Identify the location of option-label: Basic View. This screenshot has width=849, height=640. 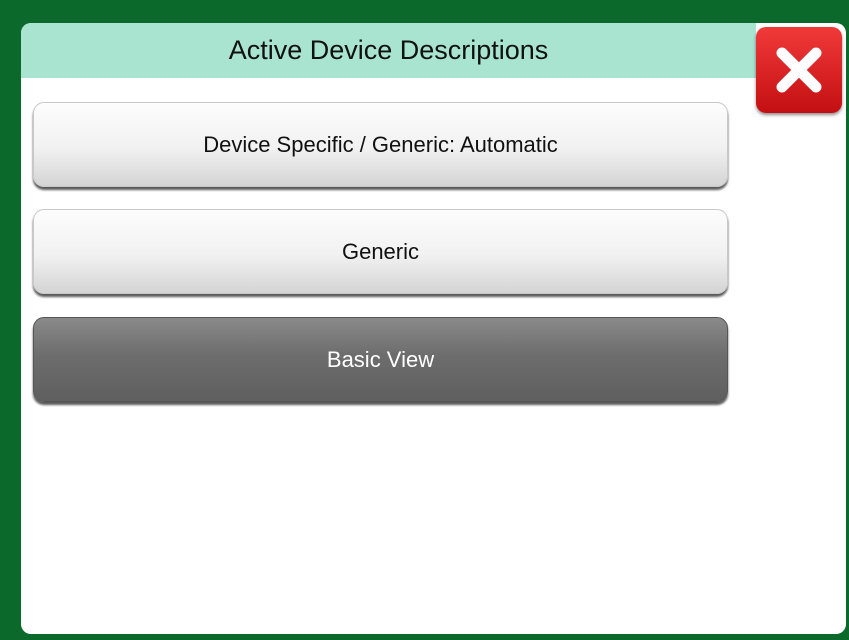
(380, 359).